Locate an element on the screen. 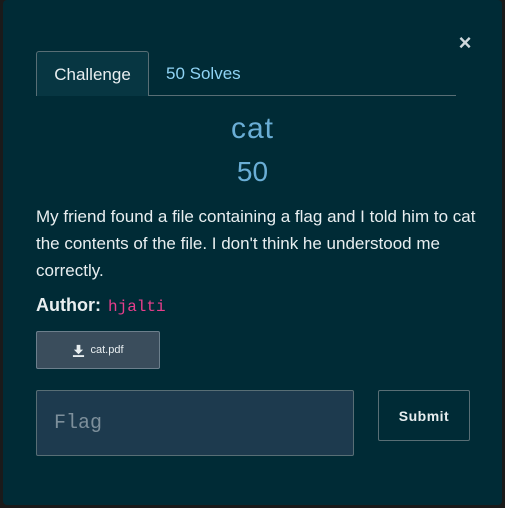  file-download-button: cat.pdf is located at coordinates (98, 350).